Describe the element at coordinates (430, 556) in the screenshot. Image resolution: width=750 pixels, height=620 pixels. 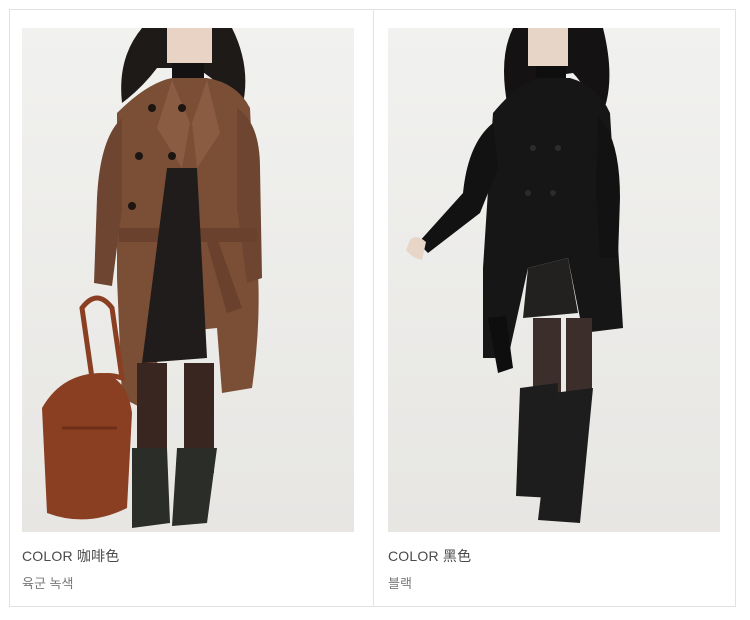
I see `color-label: COLOR 黑色` at that location.